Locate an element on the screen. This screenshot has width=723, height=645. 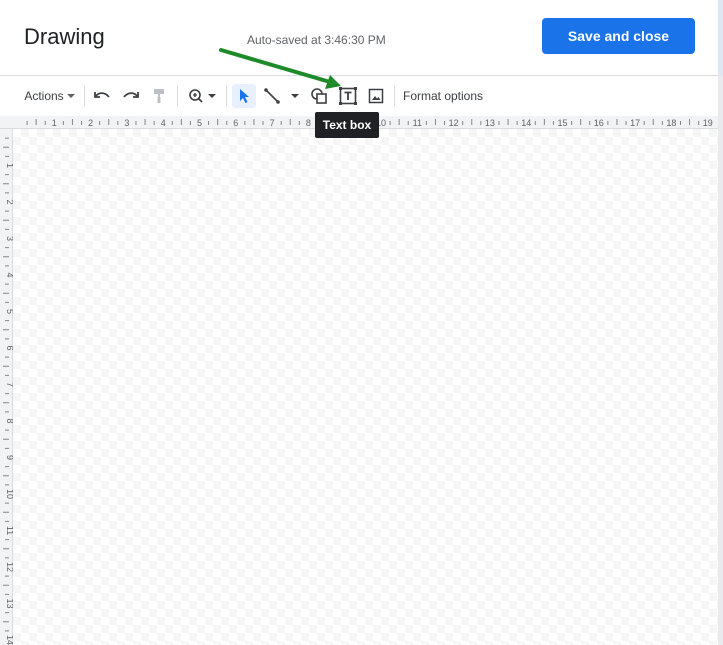
actions-label: Actions is located at coordinates (44, 96).